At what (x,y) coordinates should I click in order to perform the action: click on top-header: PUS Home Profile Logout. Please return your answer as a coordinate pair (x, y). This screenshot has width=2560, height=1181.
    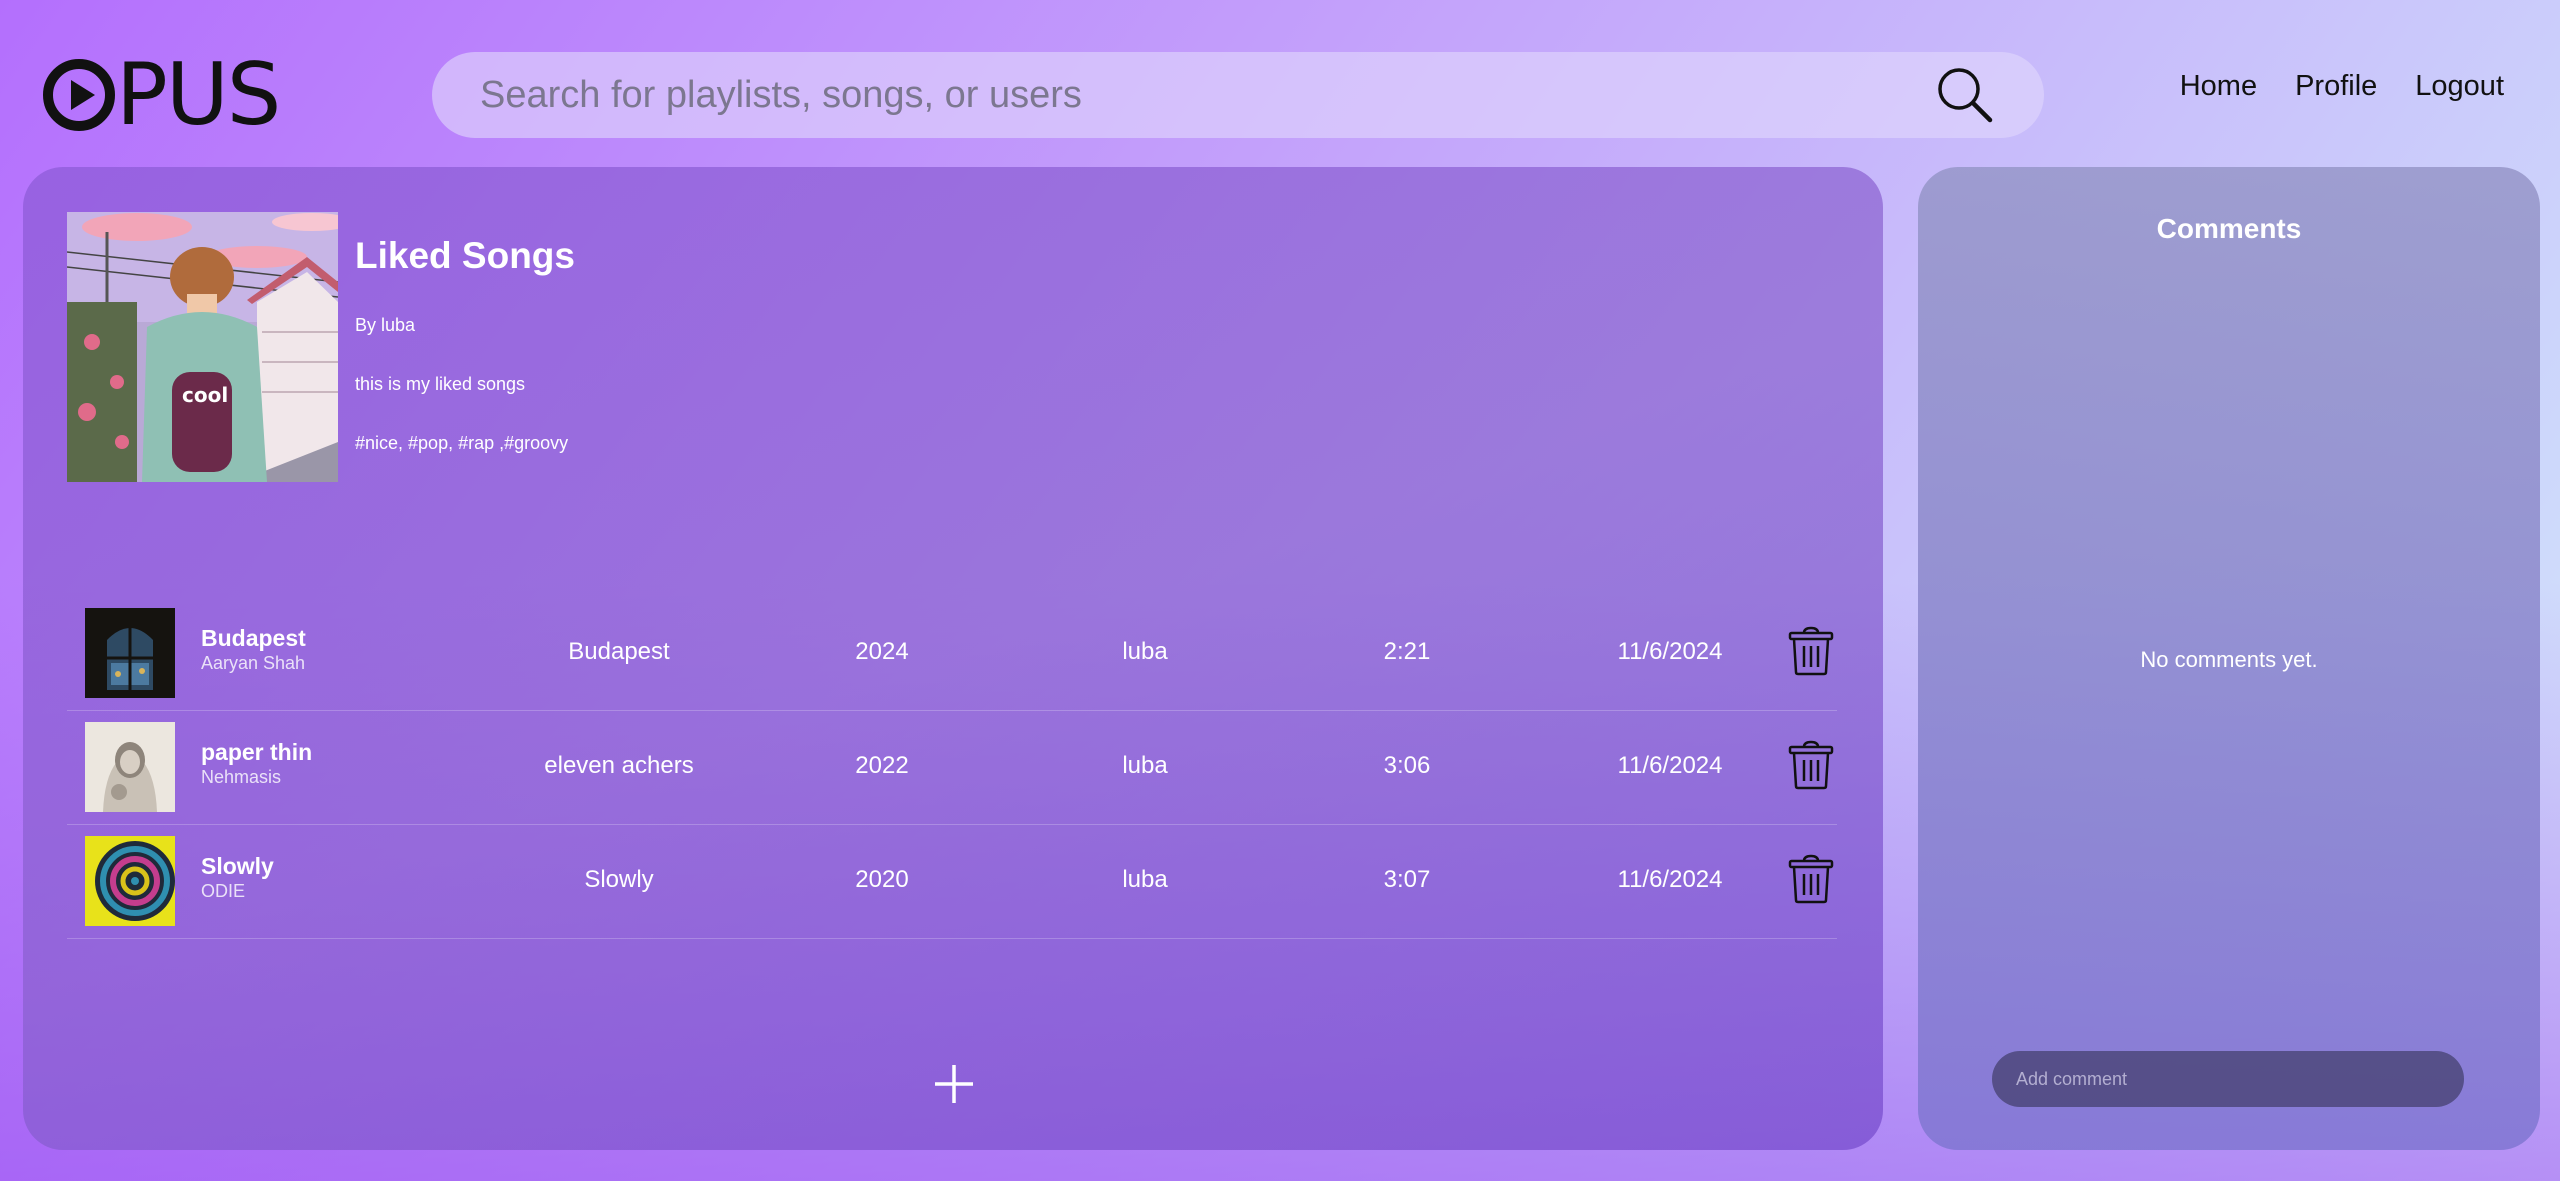
    Looking at the image, I should click on (1280, 84).